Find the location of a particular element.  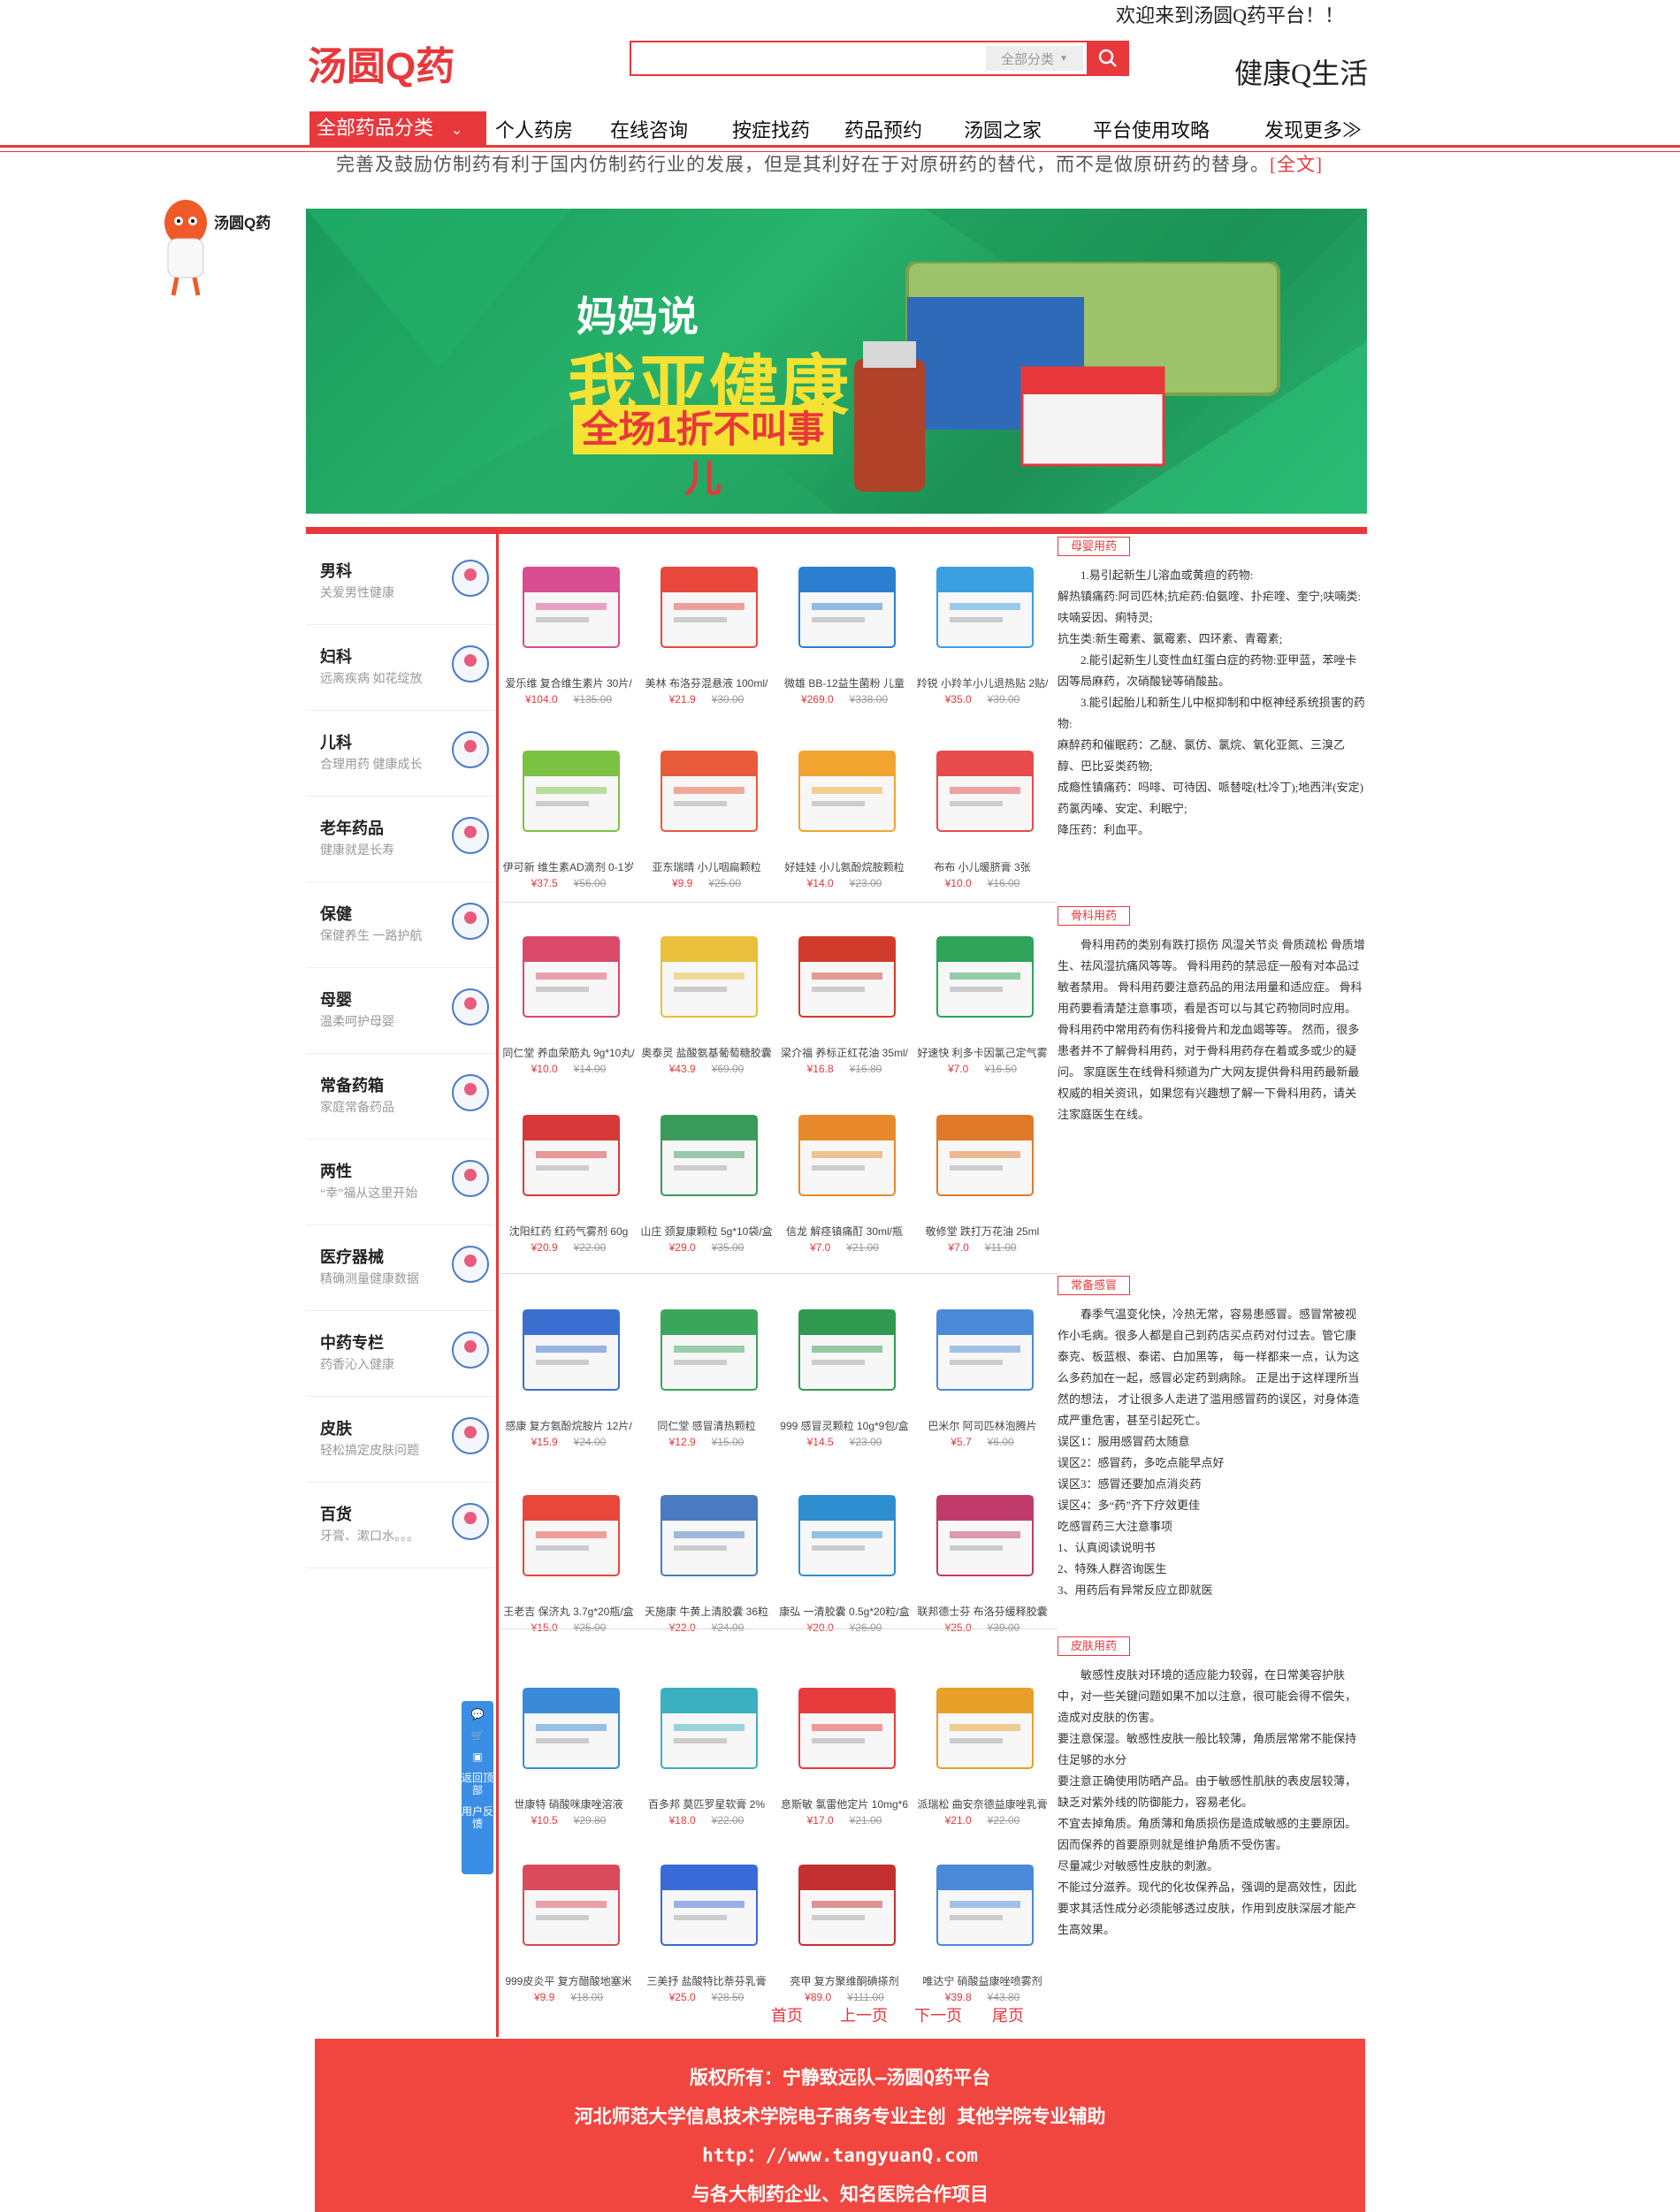

product-card: 999皮炎平 复方醋酸地塞米 ¥9.9 ¥18.00 is located at coordinates (568, 1932).